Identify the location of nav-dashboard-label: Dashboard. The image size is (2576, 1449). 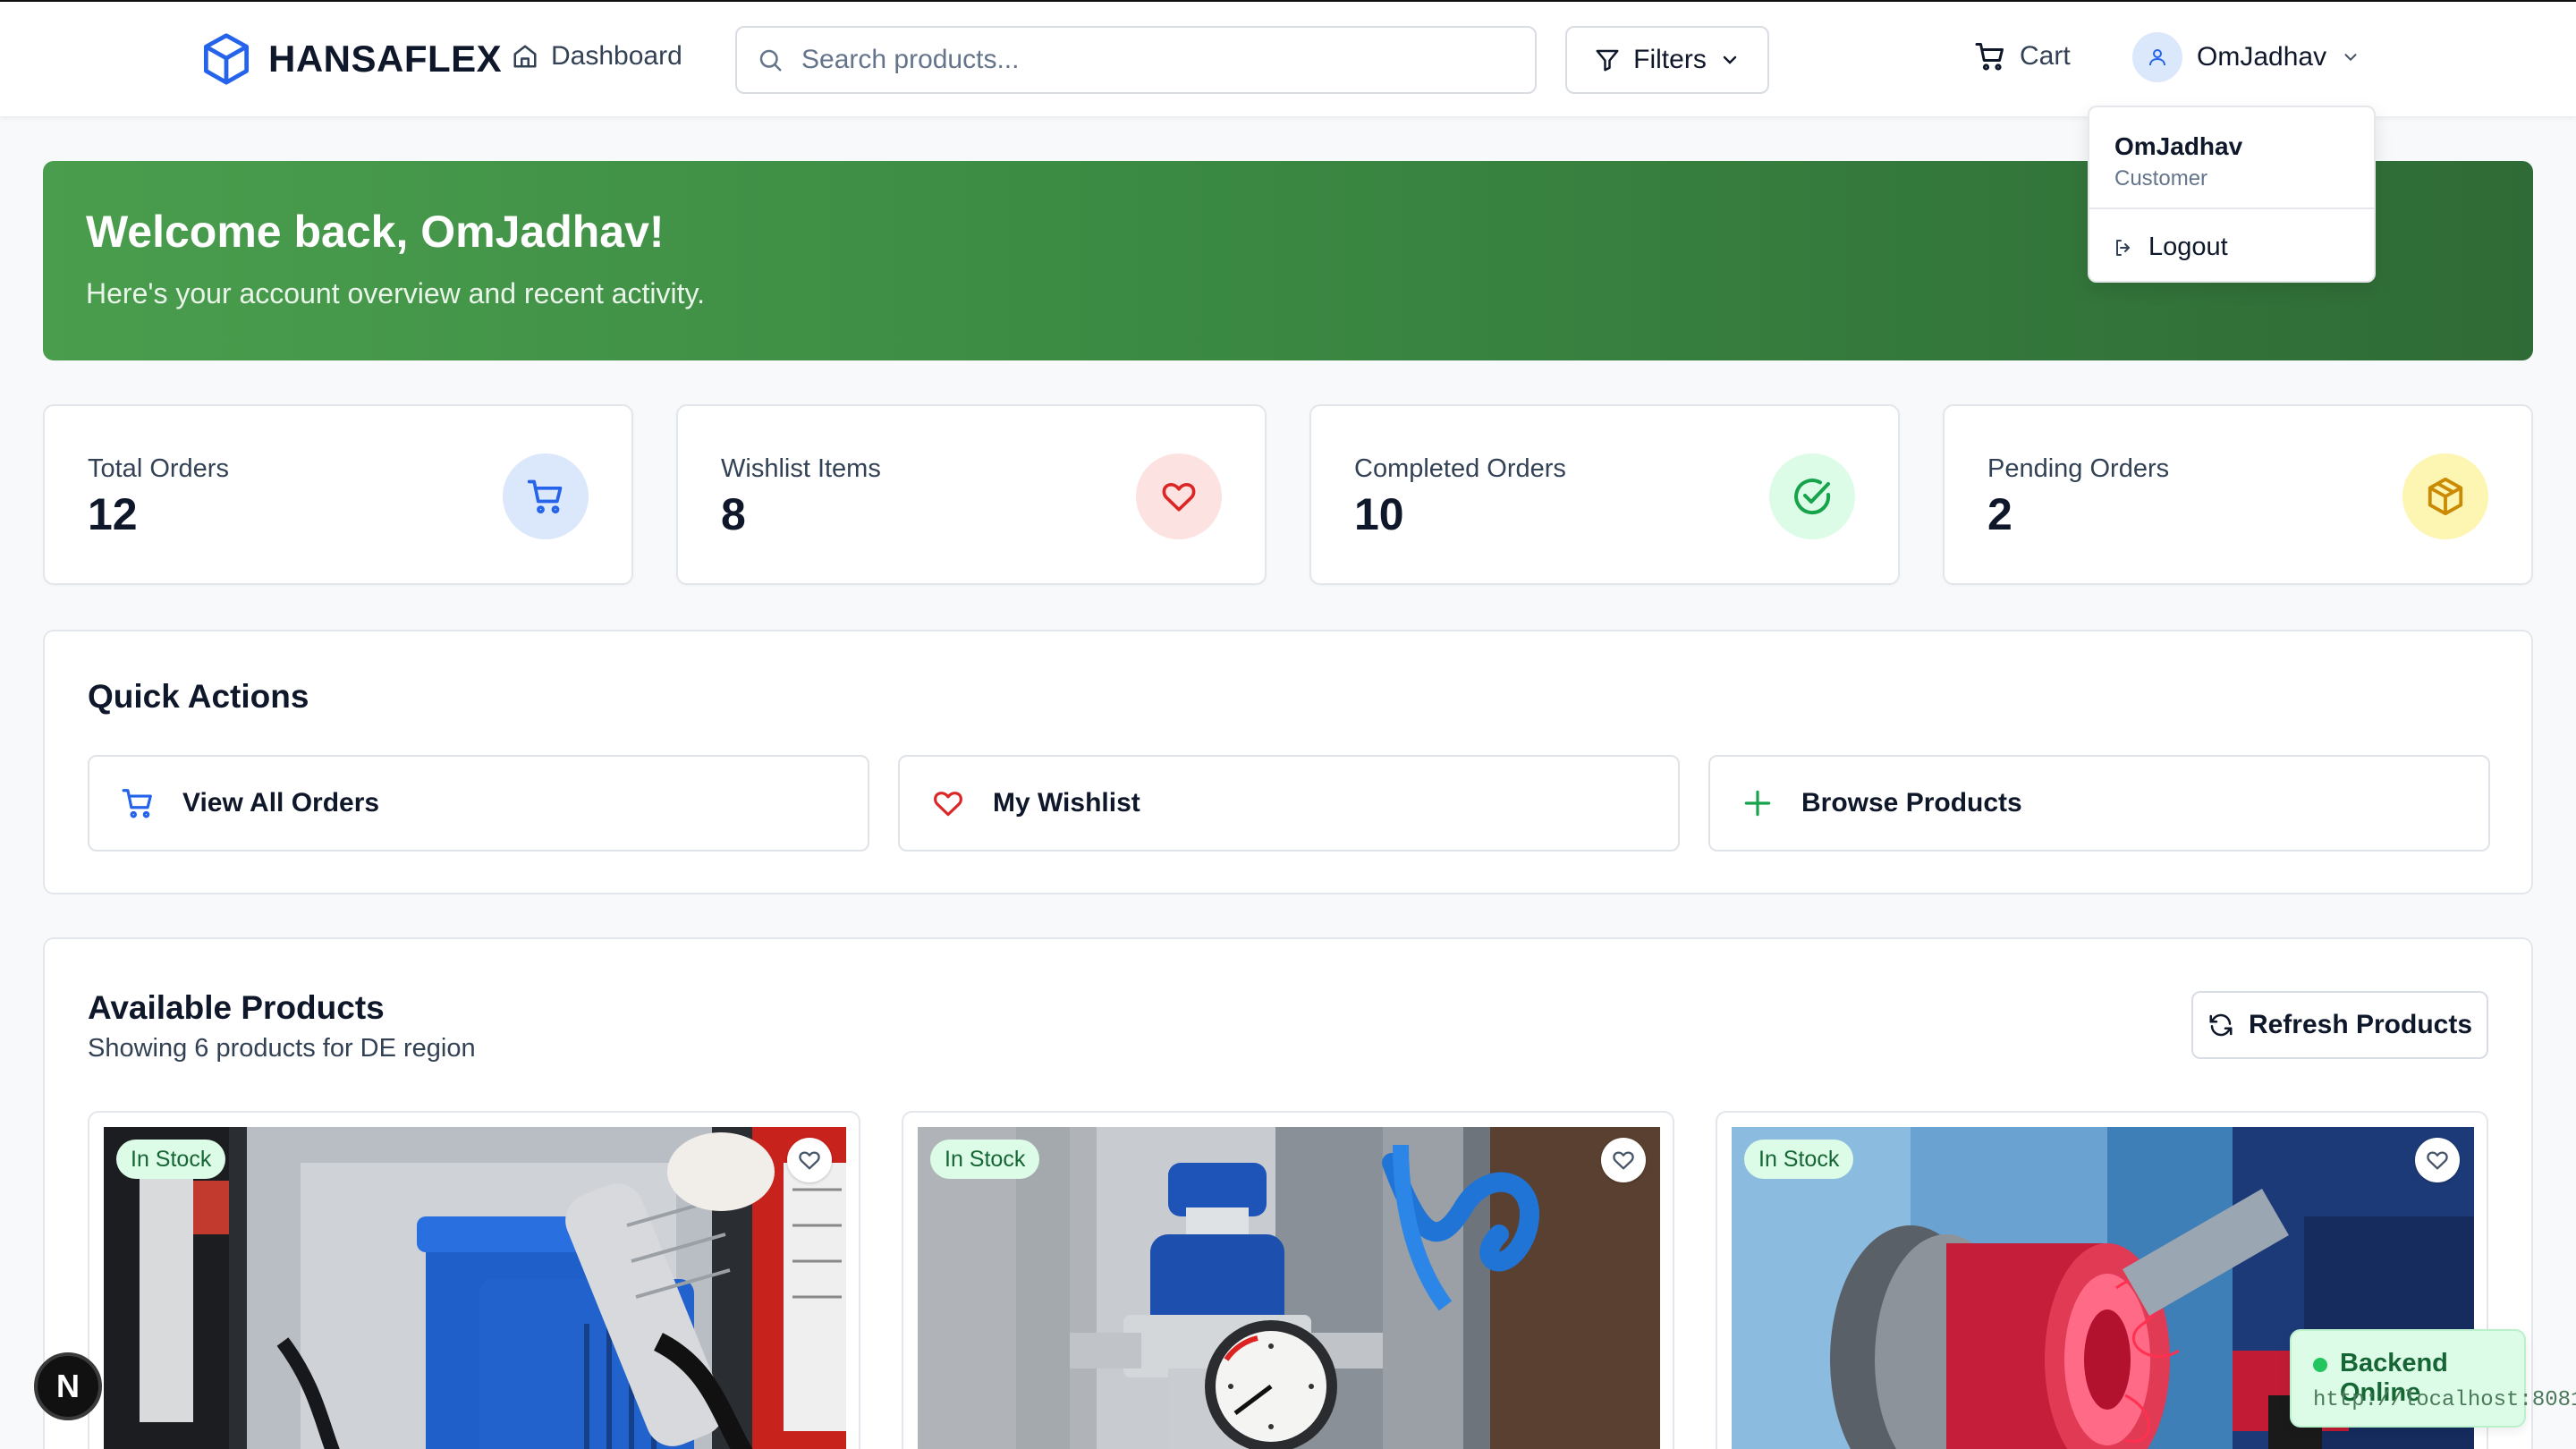
(616, 56).